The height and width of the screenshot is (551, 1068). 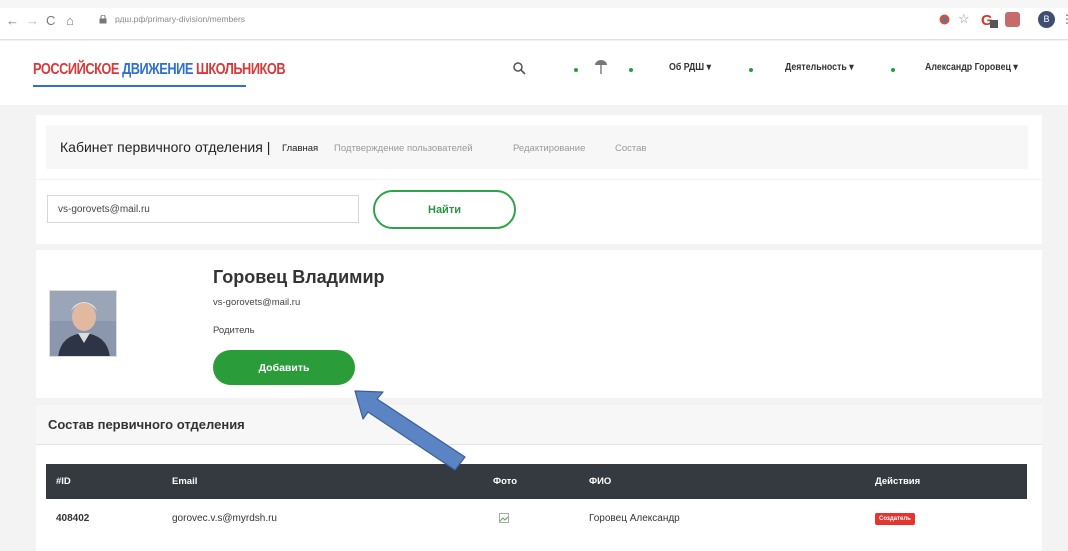 What do you see at coordinates (300, 148) in the screenshot?
I see `tab-main: Главная` at bounding box center [300, 148].